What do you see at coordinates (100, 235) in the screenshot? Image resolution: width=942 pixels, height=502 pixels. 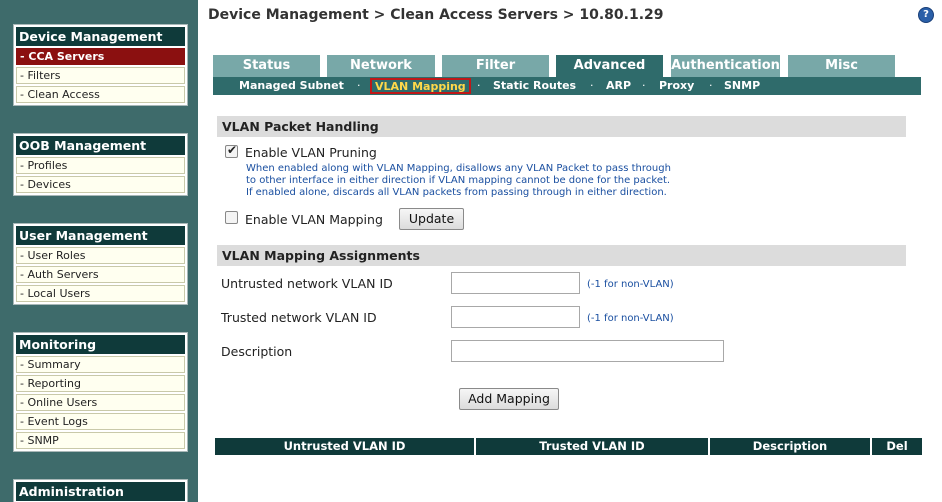 I see `sidebar-heading: User Management` at bounding box center [100, 235].